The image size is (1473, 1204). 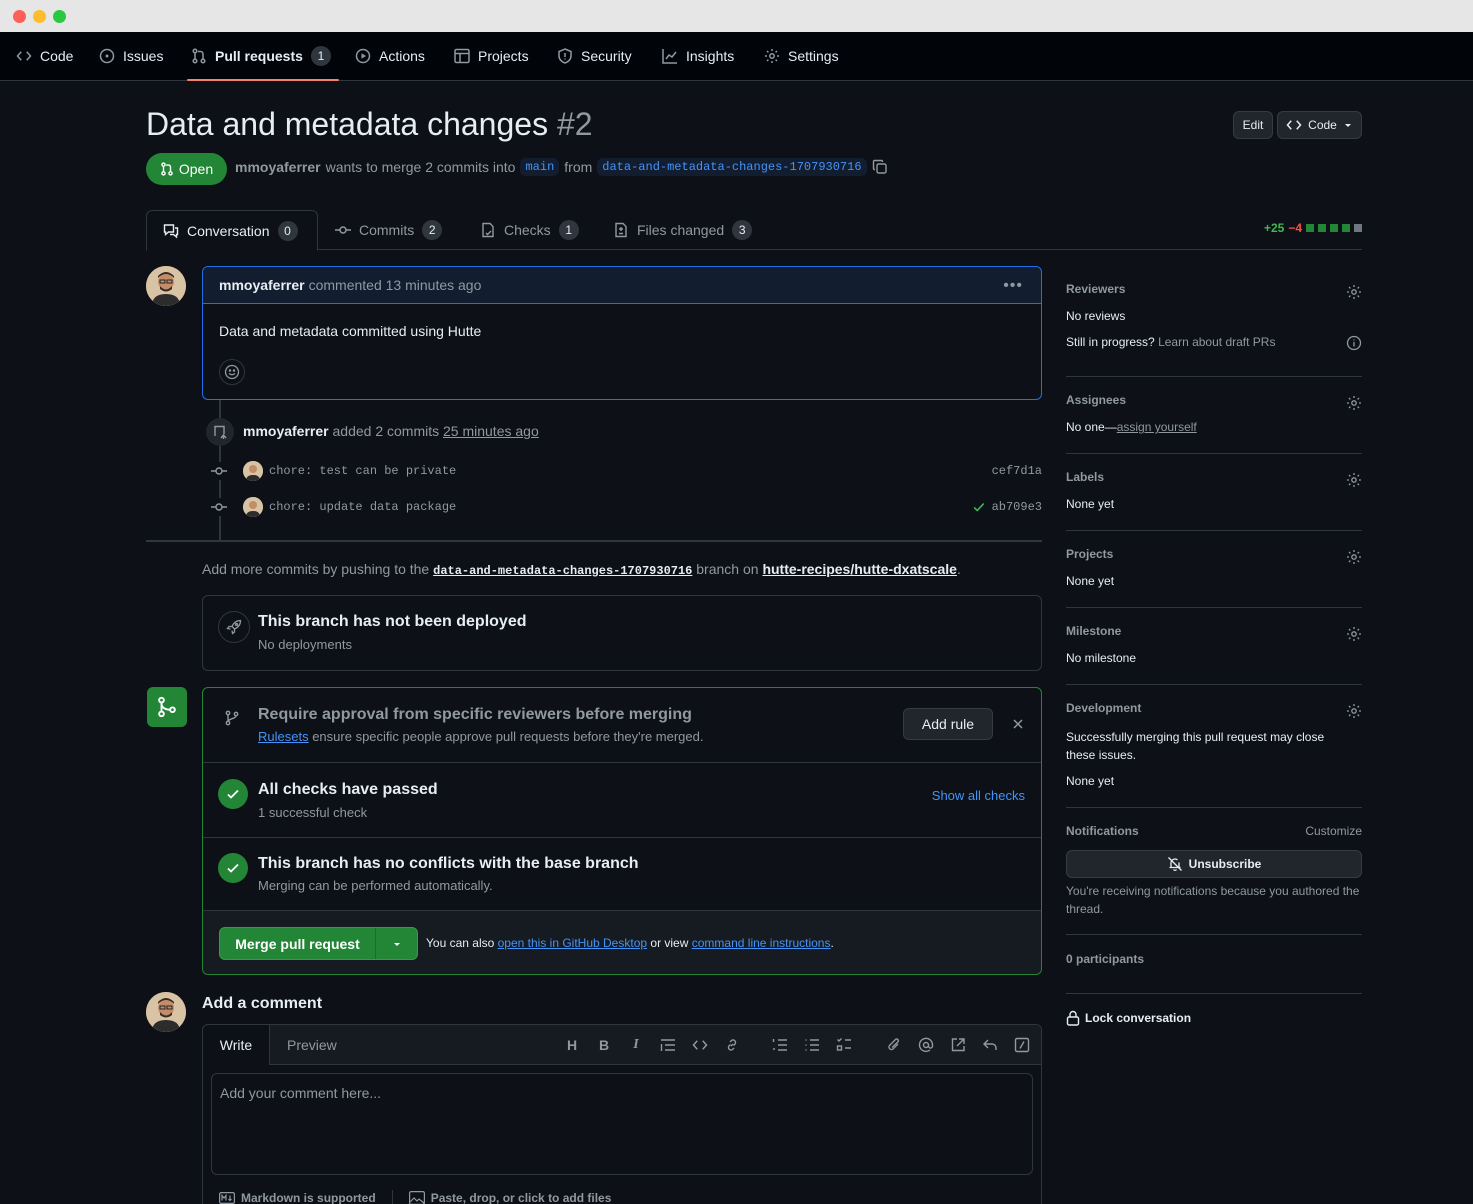 I want to click on user-avatar-image, so click(x=166, y=286).